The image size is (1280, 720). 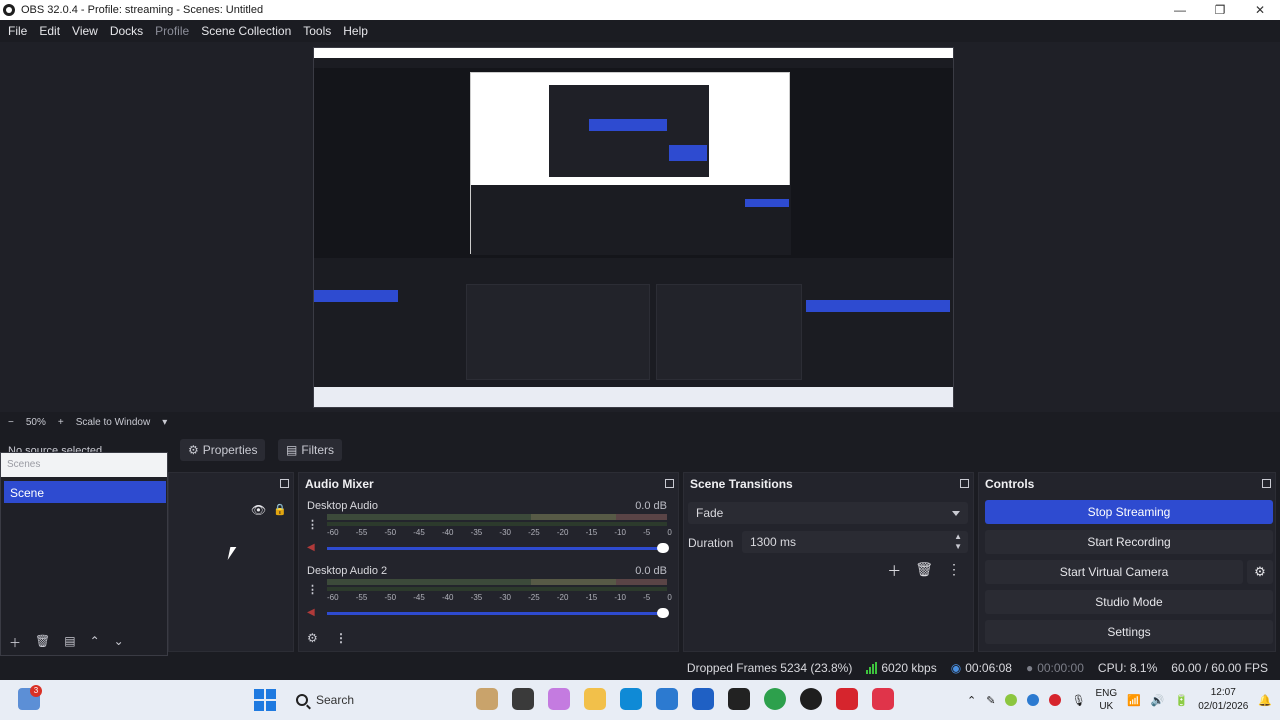 I want to click on chevron-up-icon: ⌃, so click(x=971, y=700).